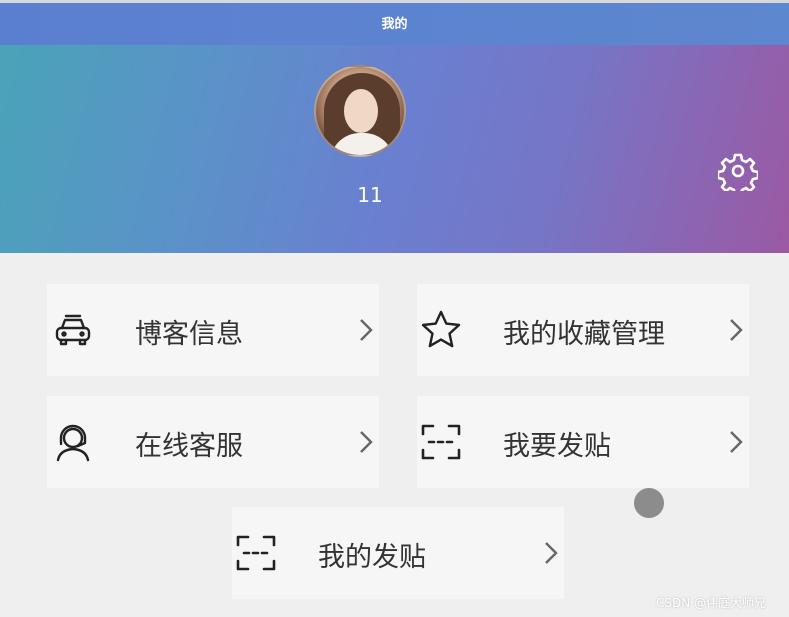  I want to click on top-nav-bar: 我的, so click(394, 22).